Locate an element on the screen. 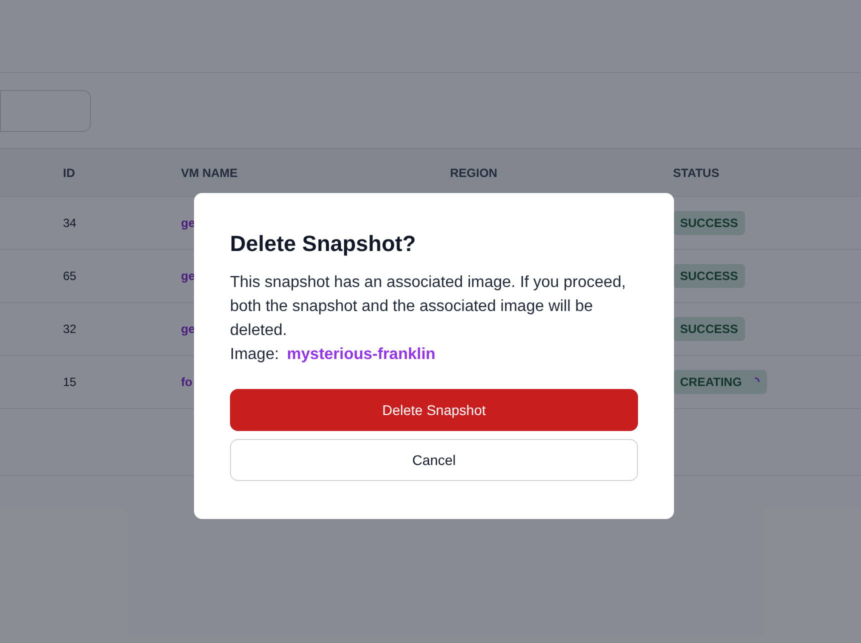 The image size is (861, 643). table-cell: 34 is located at coordinates (69, 223).